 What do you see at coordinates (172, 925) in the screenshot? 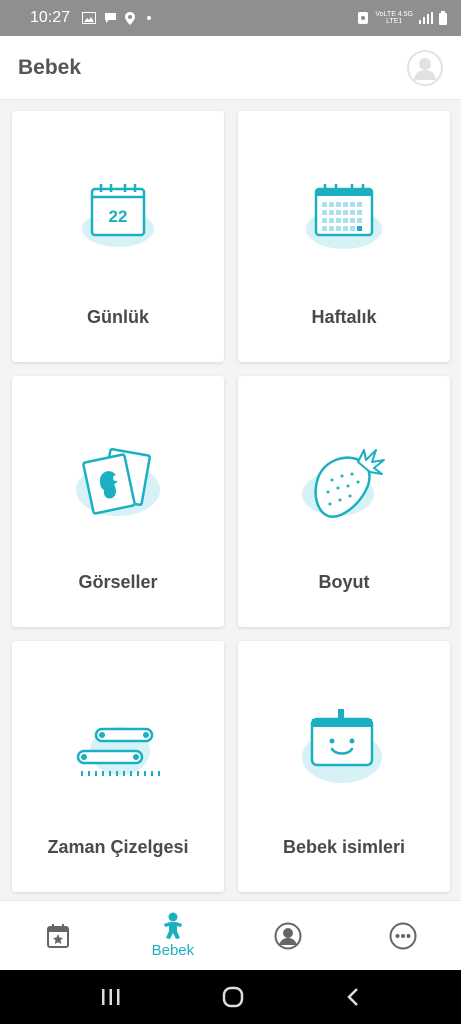
I see `baby-icon` at bounding box center [172, 925].